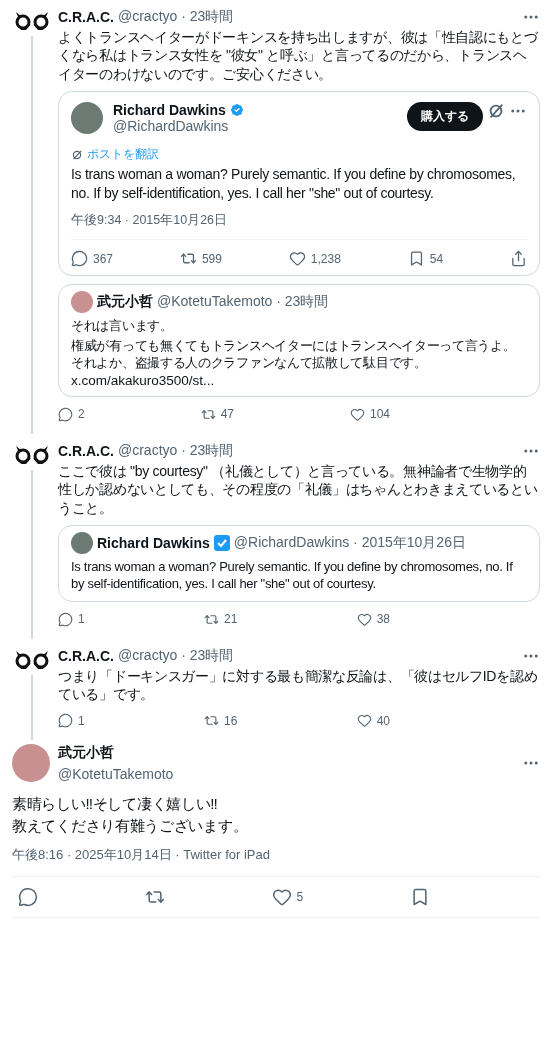  I want to click on post-text-line: それは言います。, so click(122, 326).